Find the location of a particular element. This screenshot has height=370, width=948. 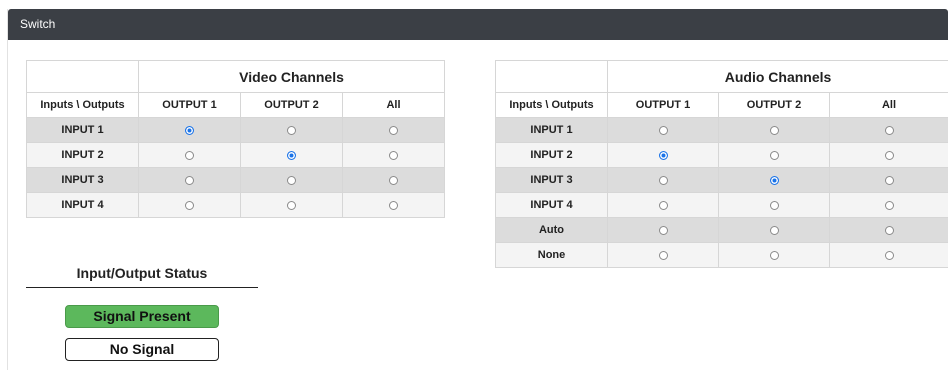

no-signal-badge: No Signal is located at coordinates (142, 349).